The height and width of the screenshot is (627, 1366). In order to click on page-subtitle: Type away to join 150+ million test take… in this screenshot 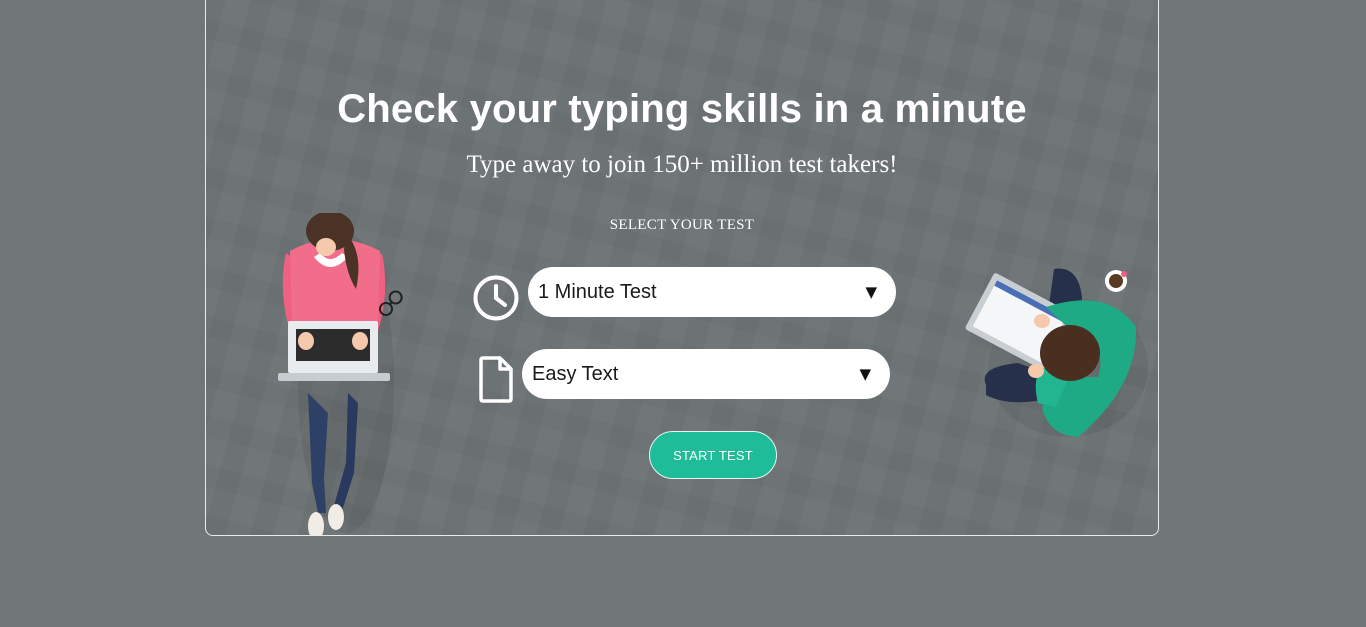, I will do `click(682, 164)`.